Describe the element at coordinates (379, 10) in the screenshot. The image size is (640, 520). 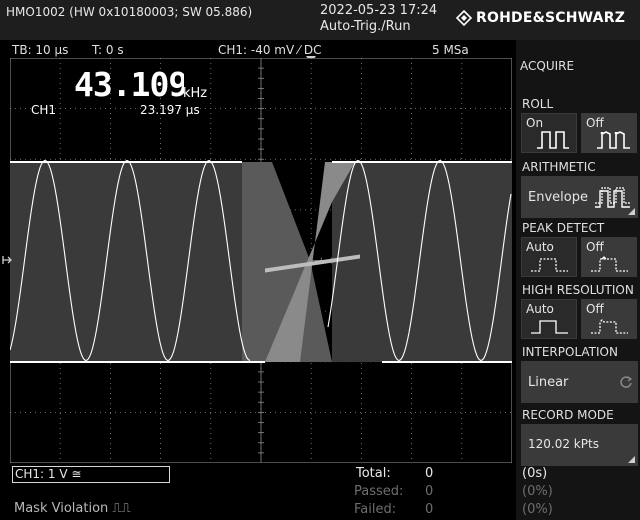
I see `date-time: 2022-05-23 17:24` at that location.